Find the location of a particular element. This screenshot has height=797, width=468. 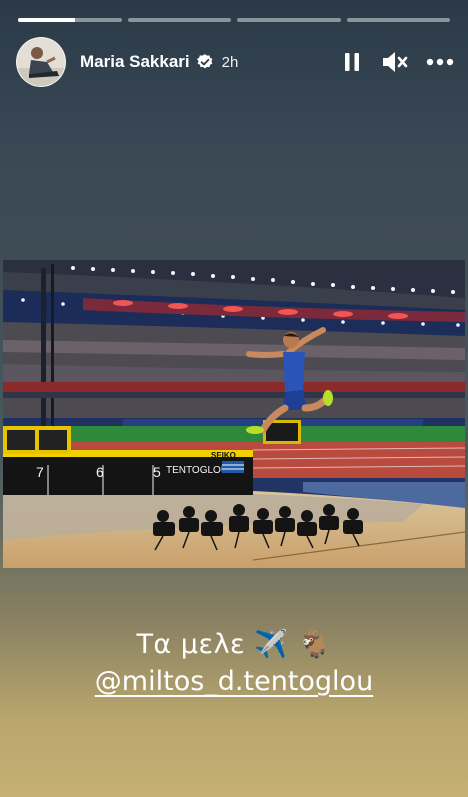

pause-icon is located at coordinates (352, 62).